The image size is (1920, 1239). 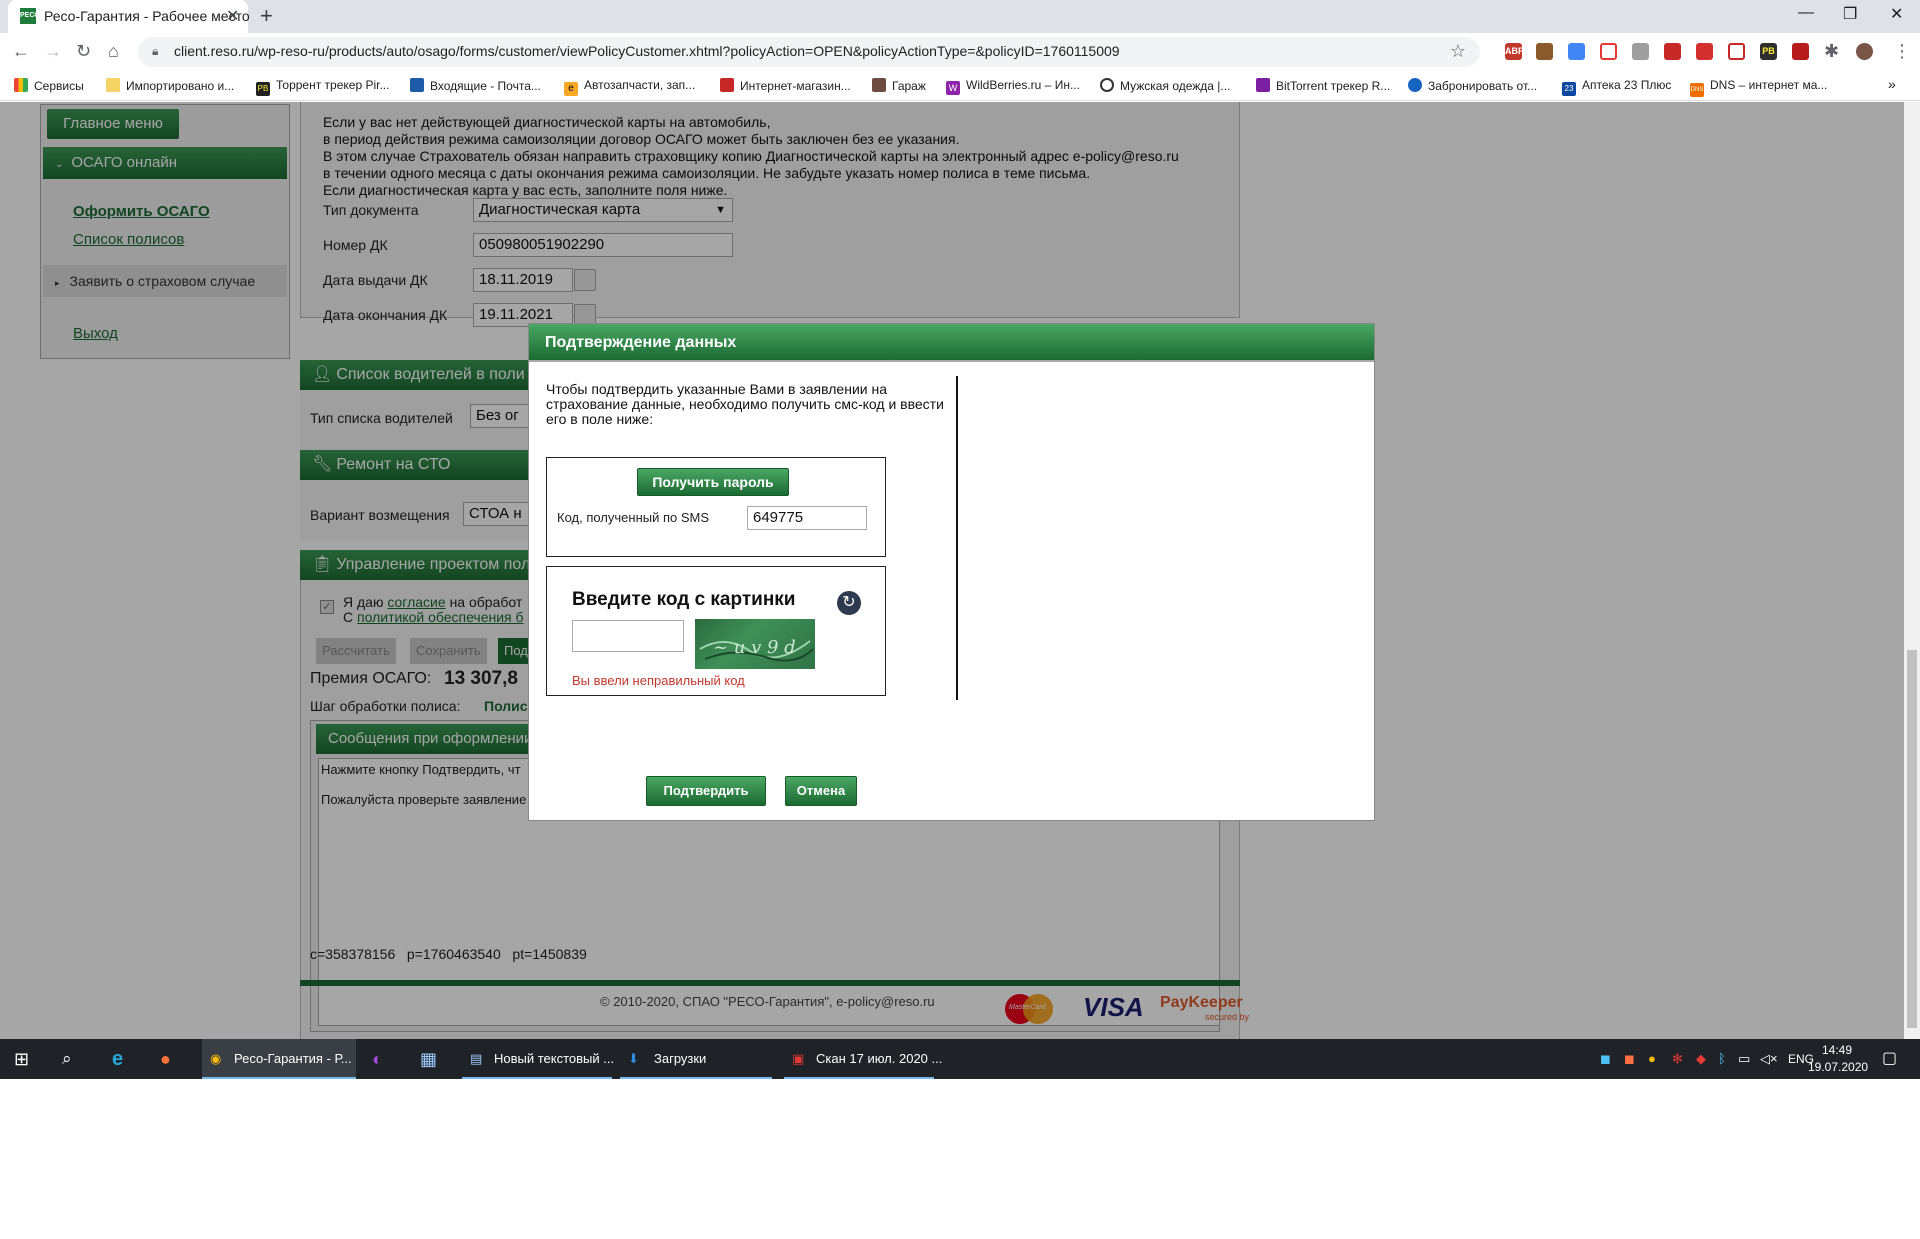 What do you see at coordinates (680, 1058) in the screenshot?
I see `taskbar-label: Загрузки` at bounding box center [680, 1058].